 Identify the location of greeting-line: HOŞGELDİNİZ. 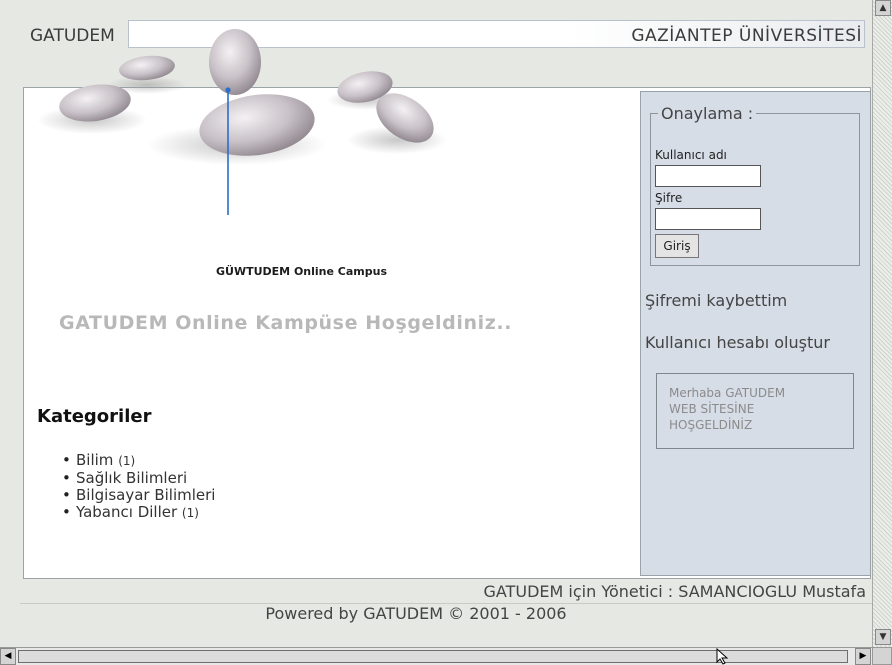
(711, 425).